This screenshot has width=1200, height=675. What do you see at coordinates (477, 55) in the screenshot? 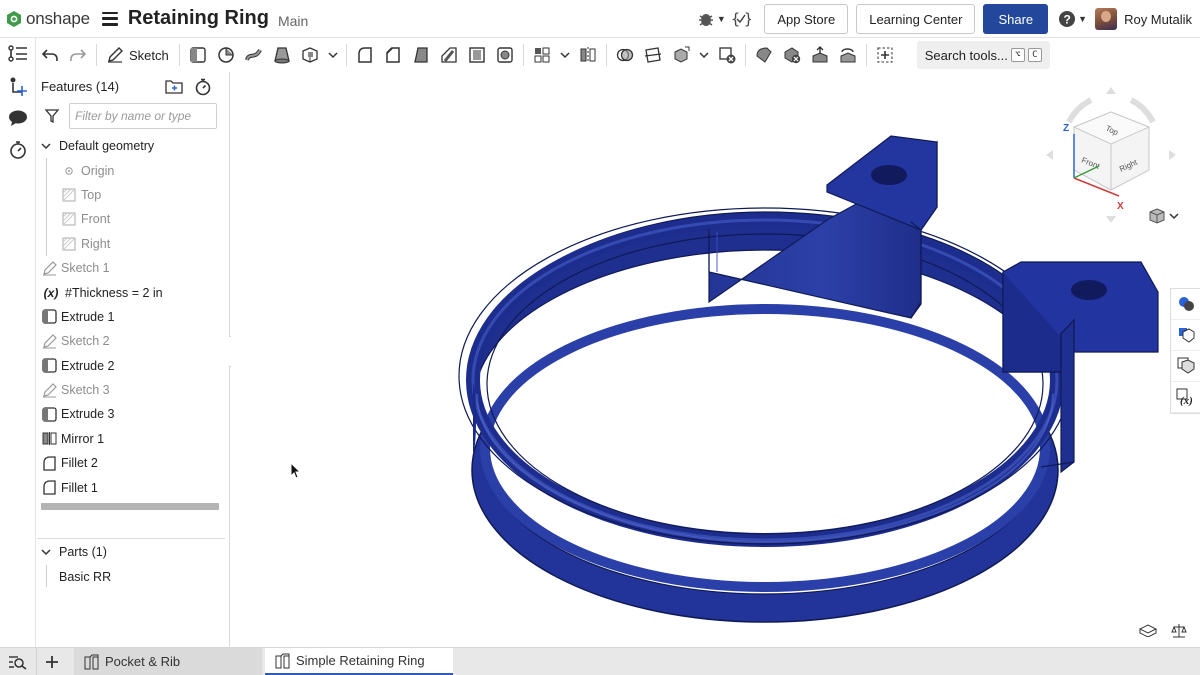
I see `shell-tool-button` at bounding box center [477, 55].